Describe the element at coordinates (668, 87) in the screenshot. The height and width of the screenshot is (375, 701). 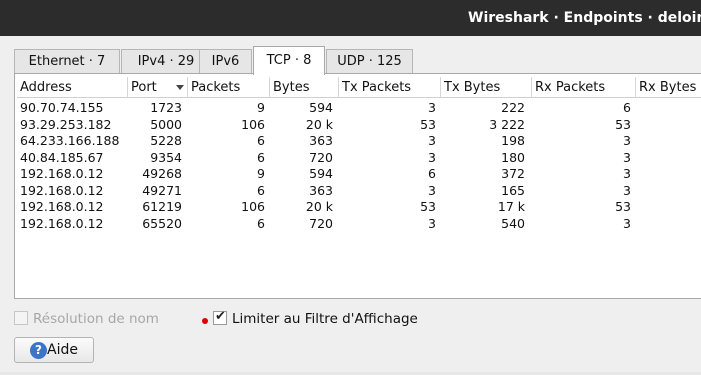
I see `column-header-rx-bytes: Rx Bytes` at that location.